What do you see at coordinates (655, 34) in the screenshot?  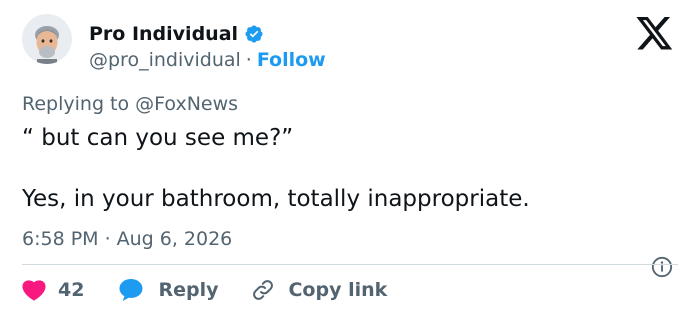 I see `x-logo-icon` at bounding box center [655, 34].